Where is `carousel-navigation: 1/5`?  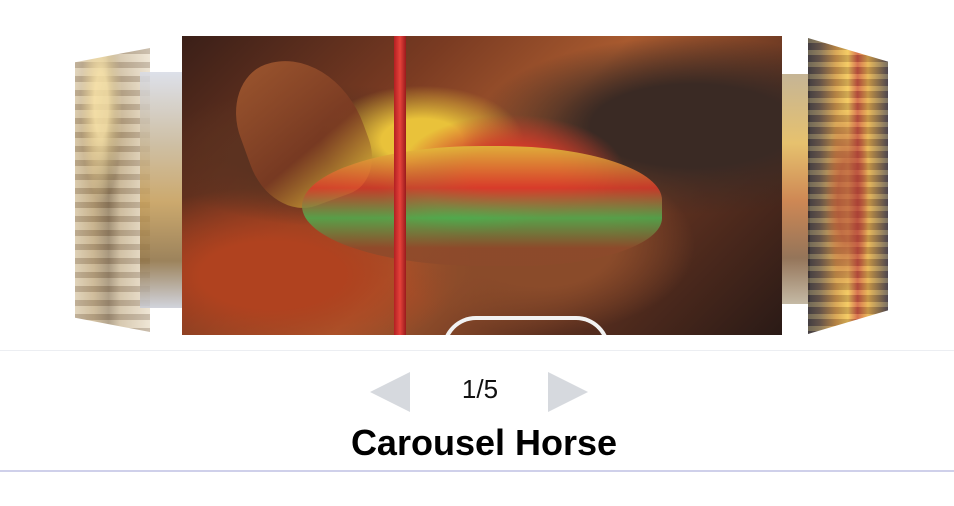 carousel-navigation: 1/5 is located at coordinates (477, 390).